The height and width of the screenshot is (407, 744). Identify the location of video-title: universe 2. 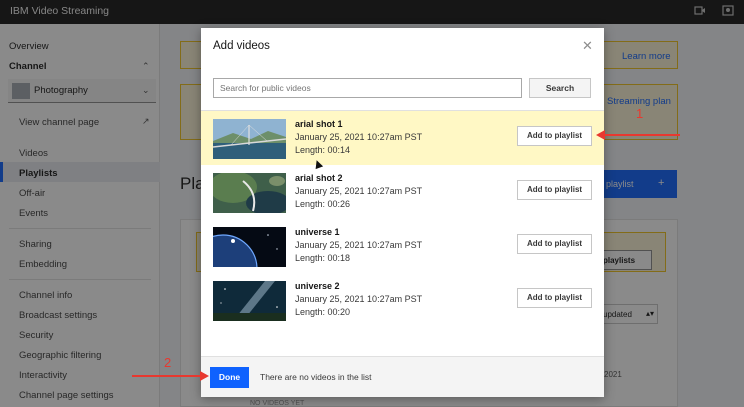
(317, 286).